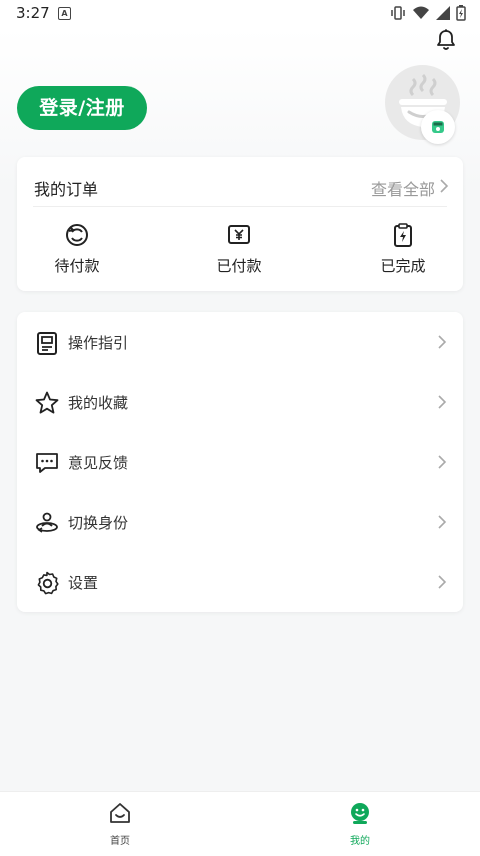 The width and height of the screenshot is (480, 856). I want to click on guide-document-icon, so click(47, 343).